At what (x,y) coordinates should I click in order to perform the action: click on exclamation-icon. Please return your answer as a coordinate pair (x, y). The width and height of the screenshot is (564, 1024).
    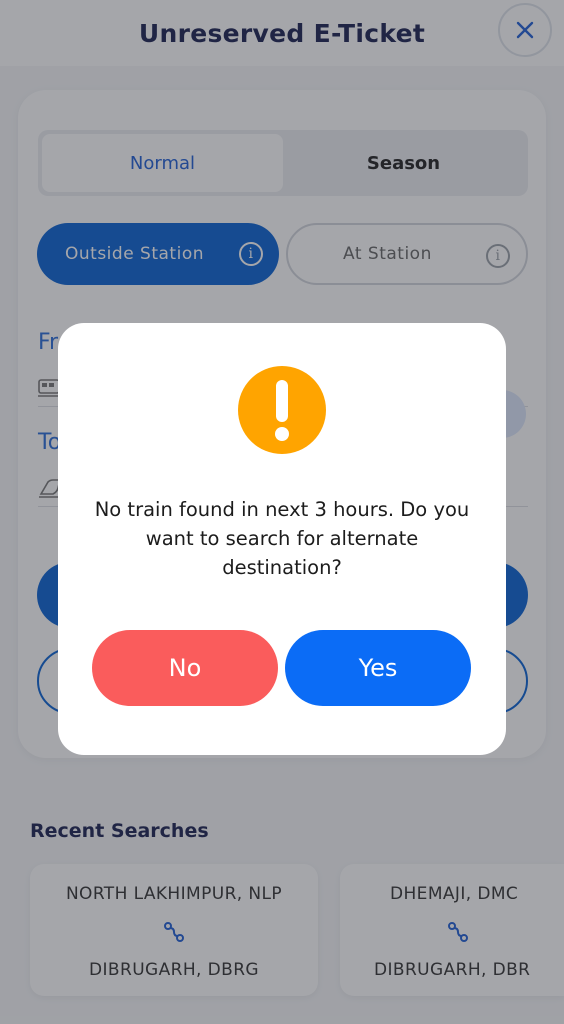
    Looking at the image, I should click on (282, 410).